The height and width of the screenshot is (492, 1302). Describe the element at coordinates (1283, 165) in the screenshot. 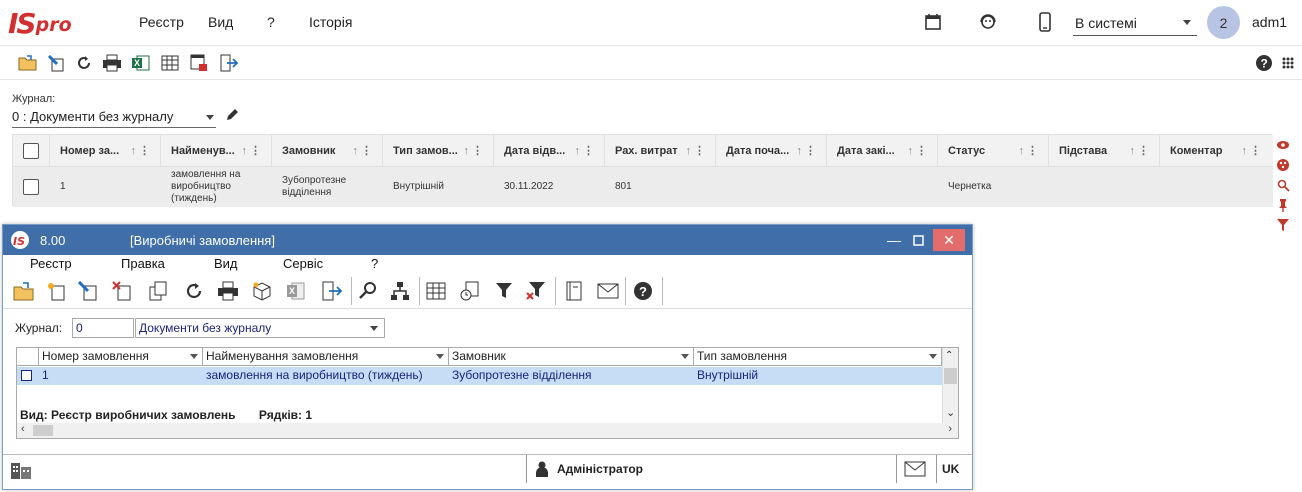

I see `palette-icon` at that location.